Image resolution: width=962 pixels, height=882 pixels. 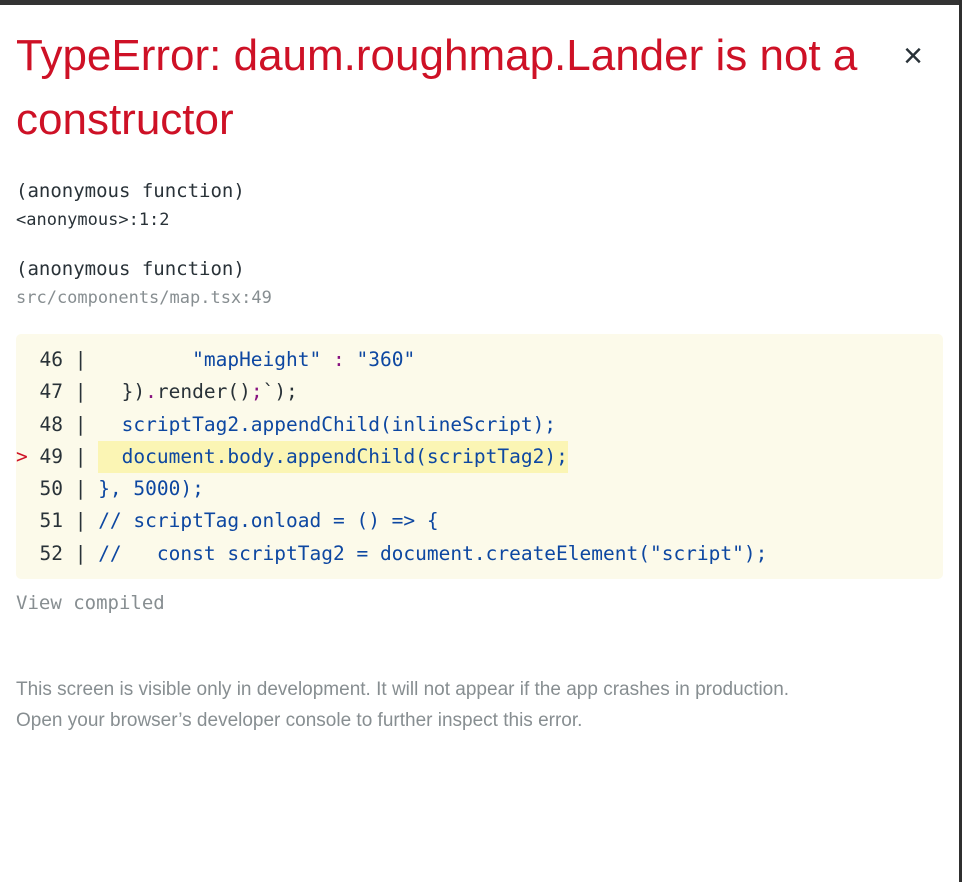 What do you see at coordinates (57, 553) in the screenshot?
I see `line-number: 52 |` at bounding box center [57, 553].